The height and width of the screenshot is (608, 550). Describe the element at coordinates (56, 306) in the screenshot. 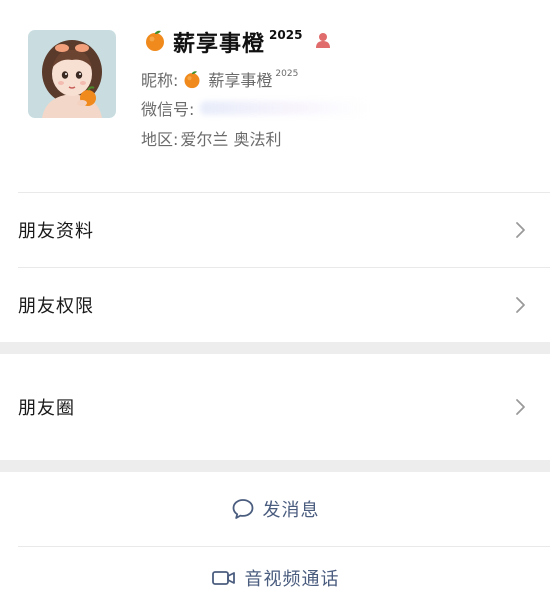

I see `friend-permissions-label: 朋友权限` at that location.